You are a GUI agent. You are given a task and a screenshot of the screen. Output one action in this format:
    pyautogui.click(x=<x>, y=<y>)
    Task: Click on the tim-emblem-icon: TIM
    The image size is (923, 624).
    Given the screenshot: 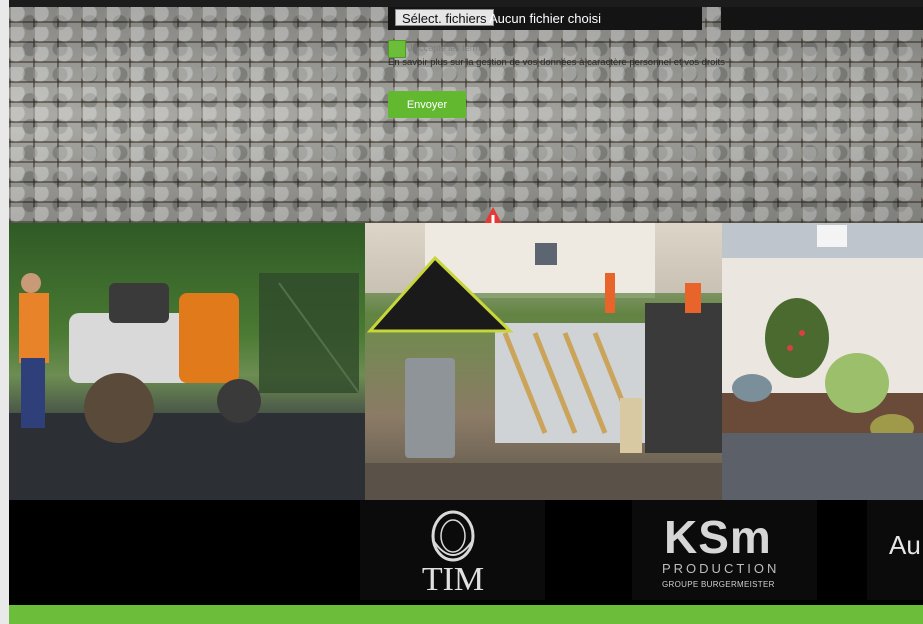 What is the action you would take?
    pyautogui.click(x=453, y=554)
    